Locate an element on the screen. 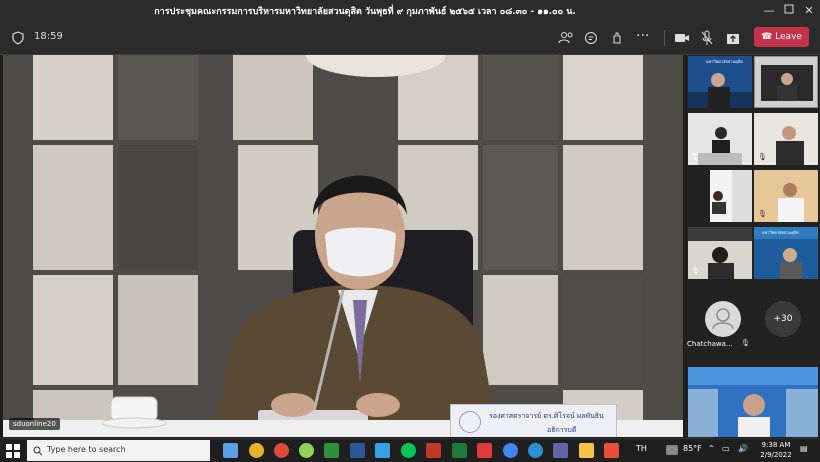 Image resolution: width=820 pixels, height=462 pixels. language-indicator: TH is located at coordinates (641, 448).